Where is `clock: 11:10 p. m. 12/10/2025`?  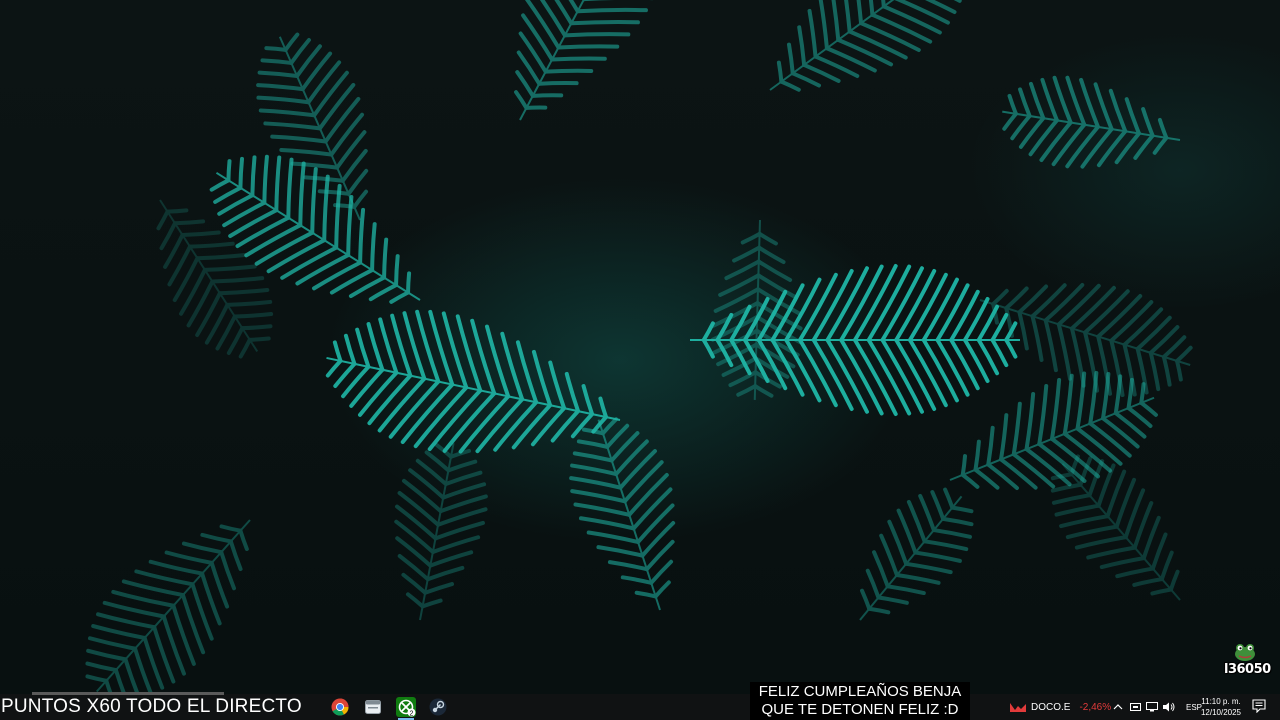 clock: 11:10 p. m. 12/10/2025 is located at coordinates (1221, 707).